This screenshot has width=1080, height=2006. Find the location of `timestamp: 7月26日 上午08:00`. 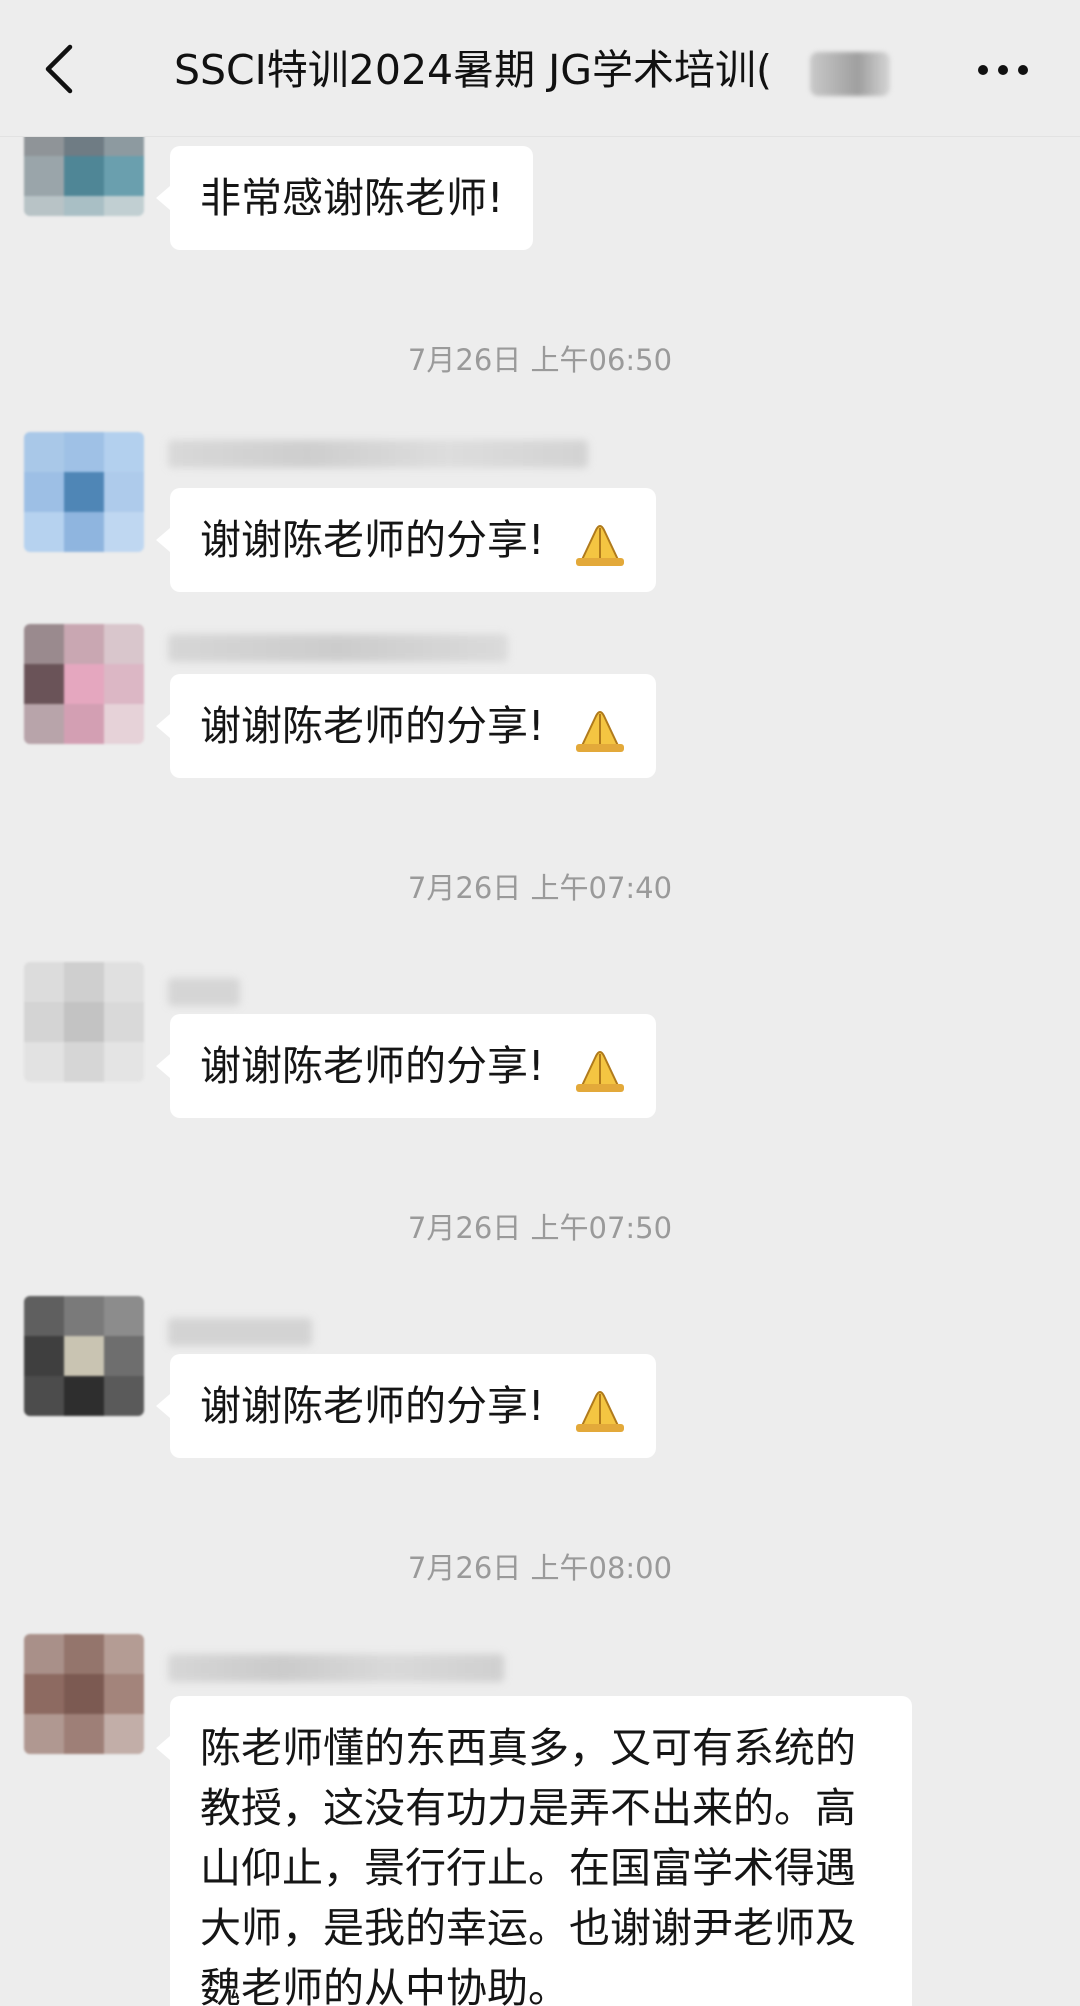

timestamp: 7月26日 上午08:00 is located at coordinates (540, 1568).